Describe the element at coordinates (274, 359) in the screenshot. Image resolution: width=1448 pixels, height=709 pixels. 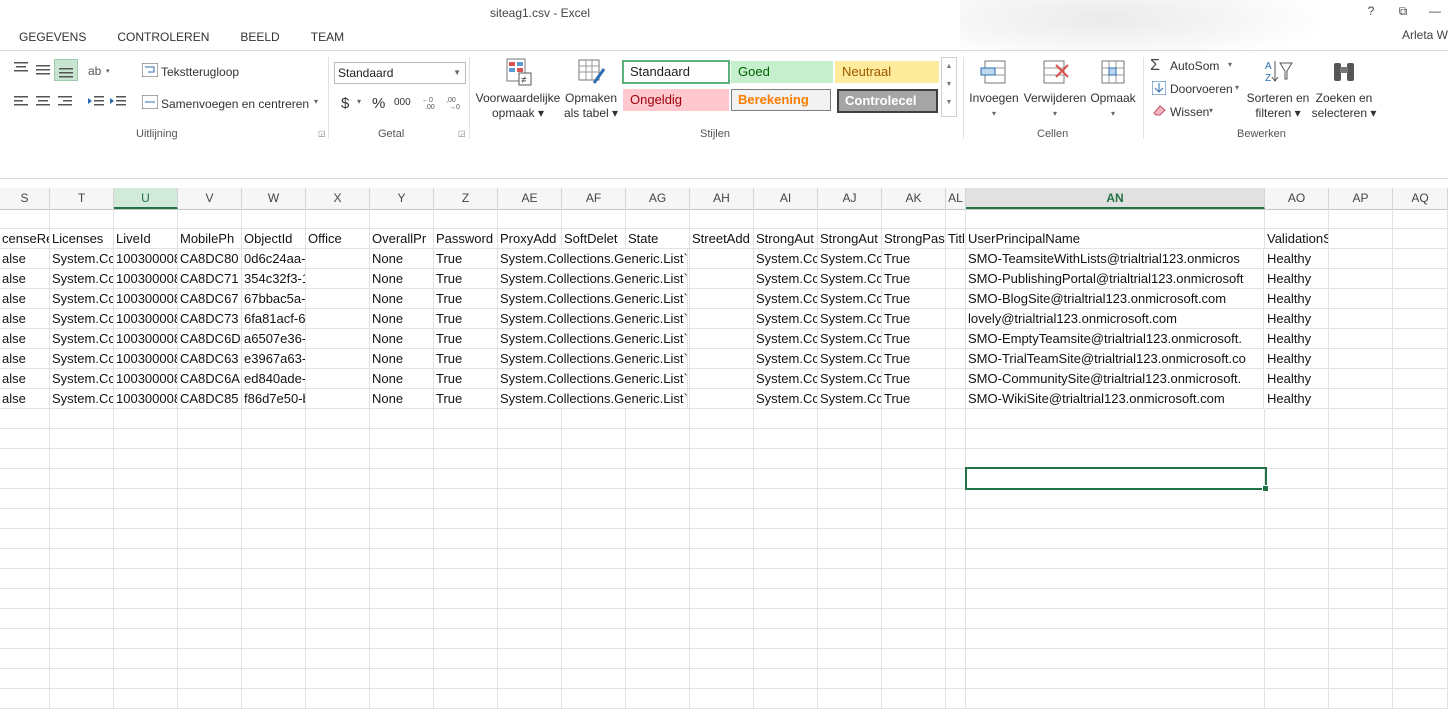
I see `table-cell: e3967a63-c6f4-437d-` at that location.